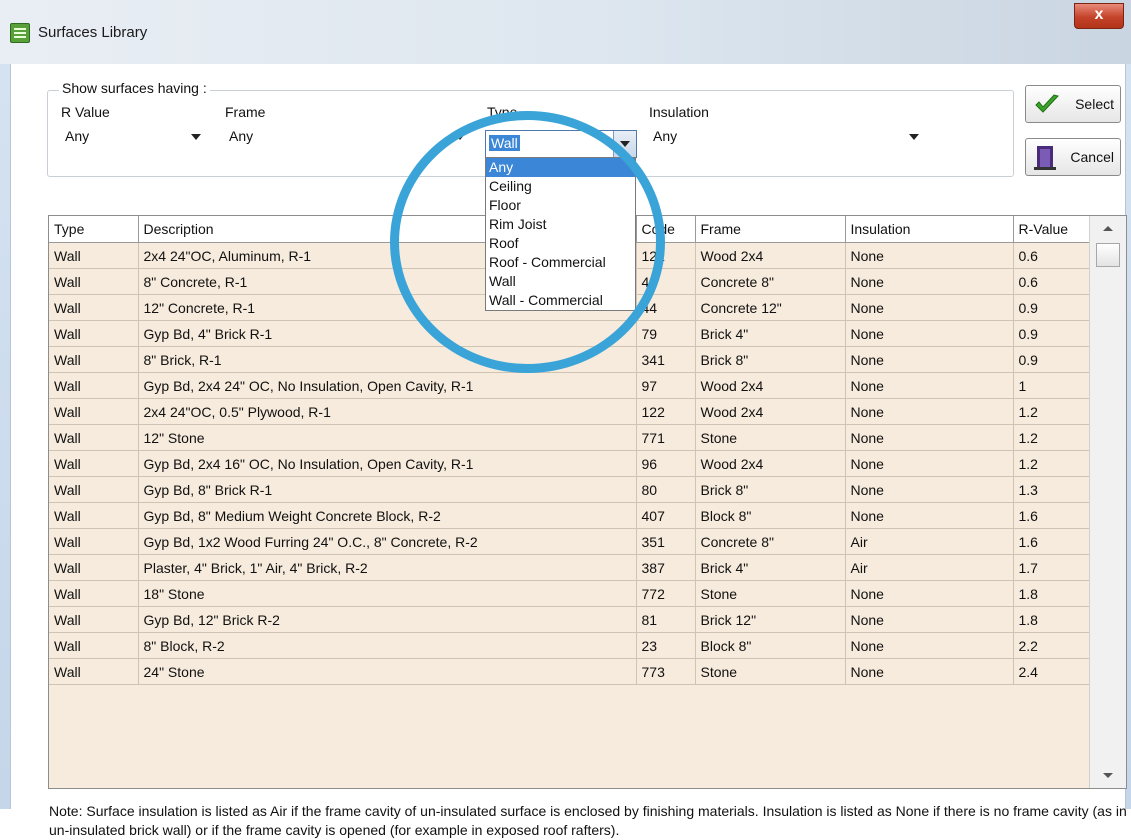  I want to click on cell-r-value: 1.7, so click(1051, 567).